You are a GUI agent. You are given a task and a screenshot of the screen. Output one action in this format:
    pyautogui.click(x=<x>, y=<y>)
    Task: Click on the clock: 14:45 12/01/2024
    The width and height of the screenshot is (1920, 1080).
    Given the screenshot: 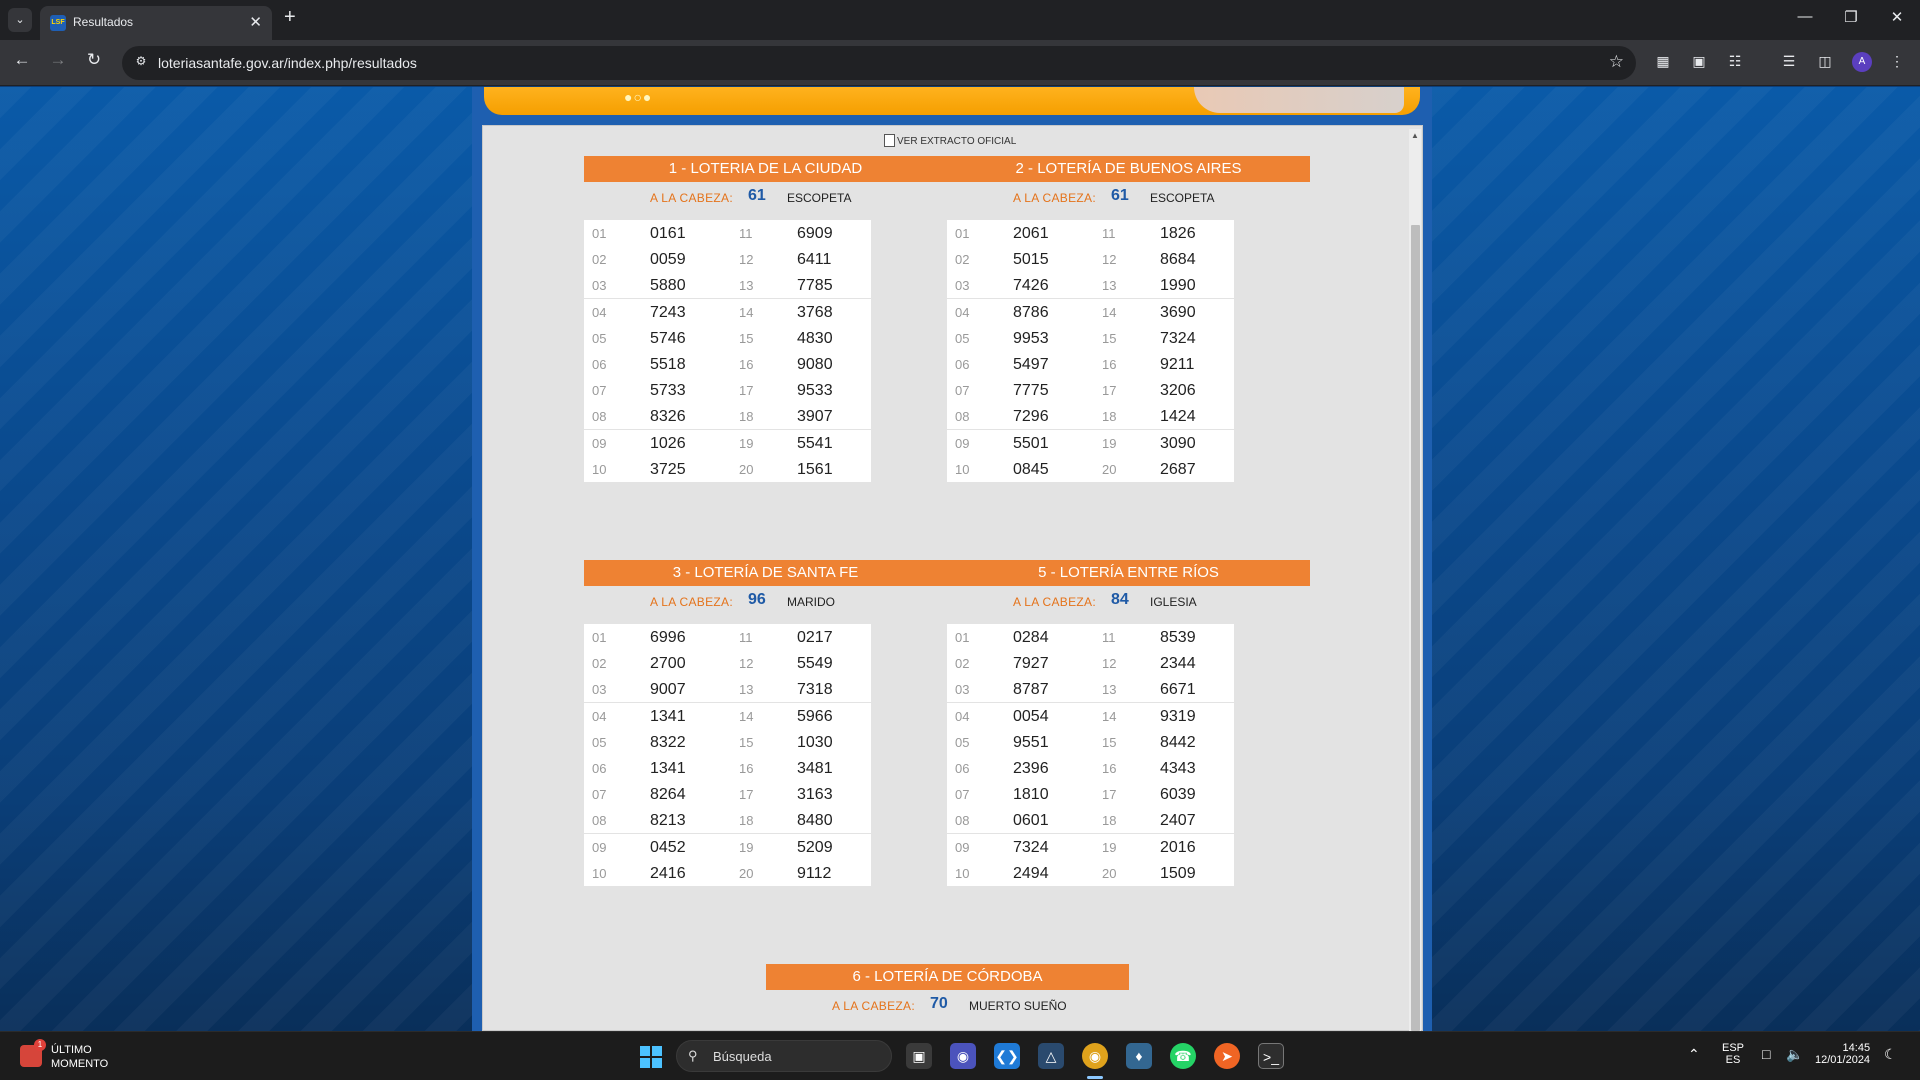 What is the action you would take?
    pyautogui.click(x=1842, y=1054)
    